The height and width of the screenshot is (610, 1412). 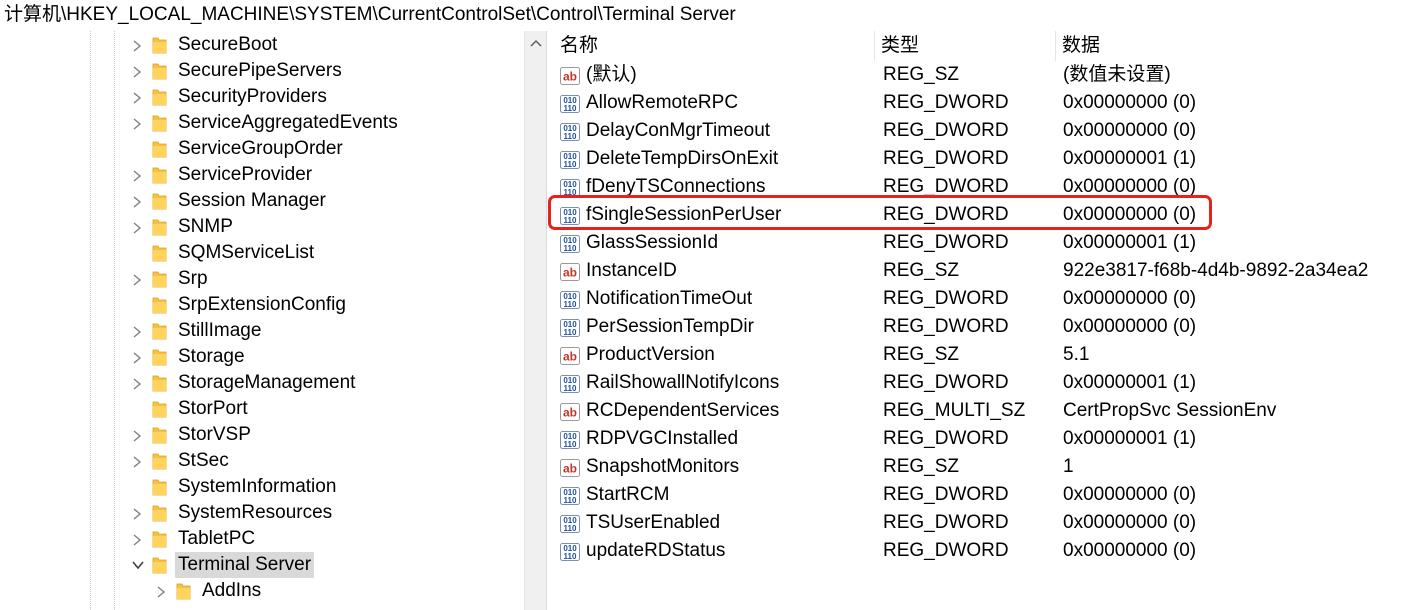 I want to click on pane-splitter, so click(x=550, y=320).